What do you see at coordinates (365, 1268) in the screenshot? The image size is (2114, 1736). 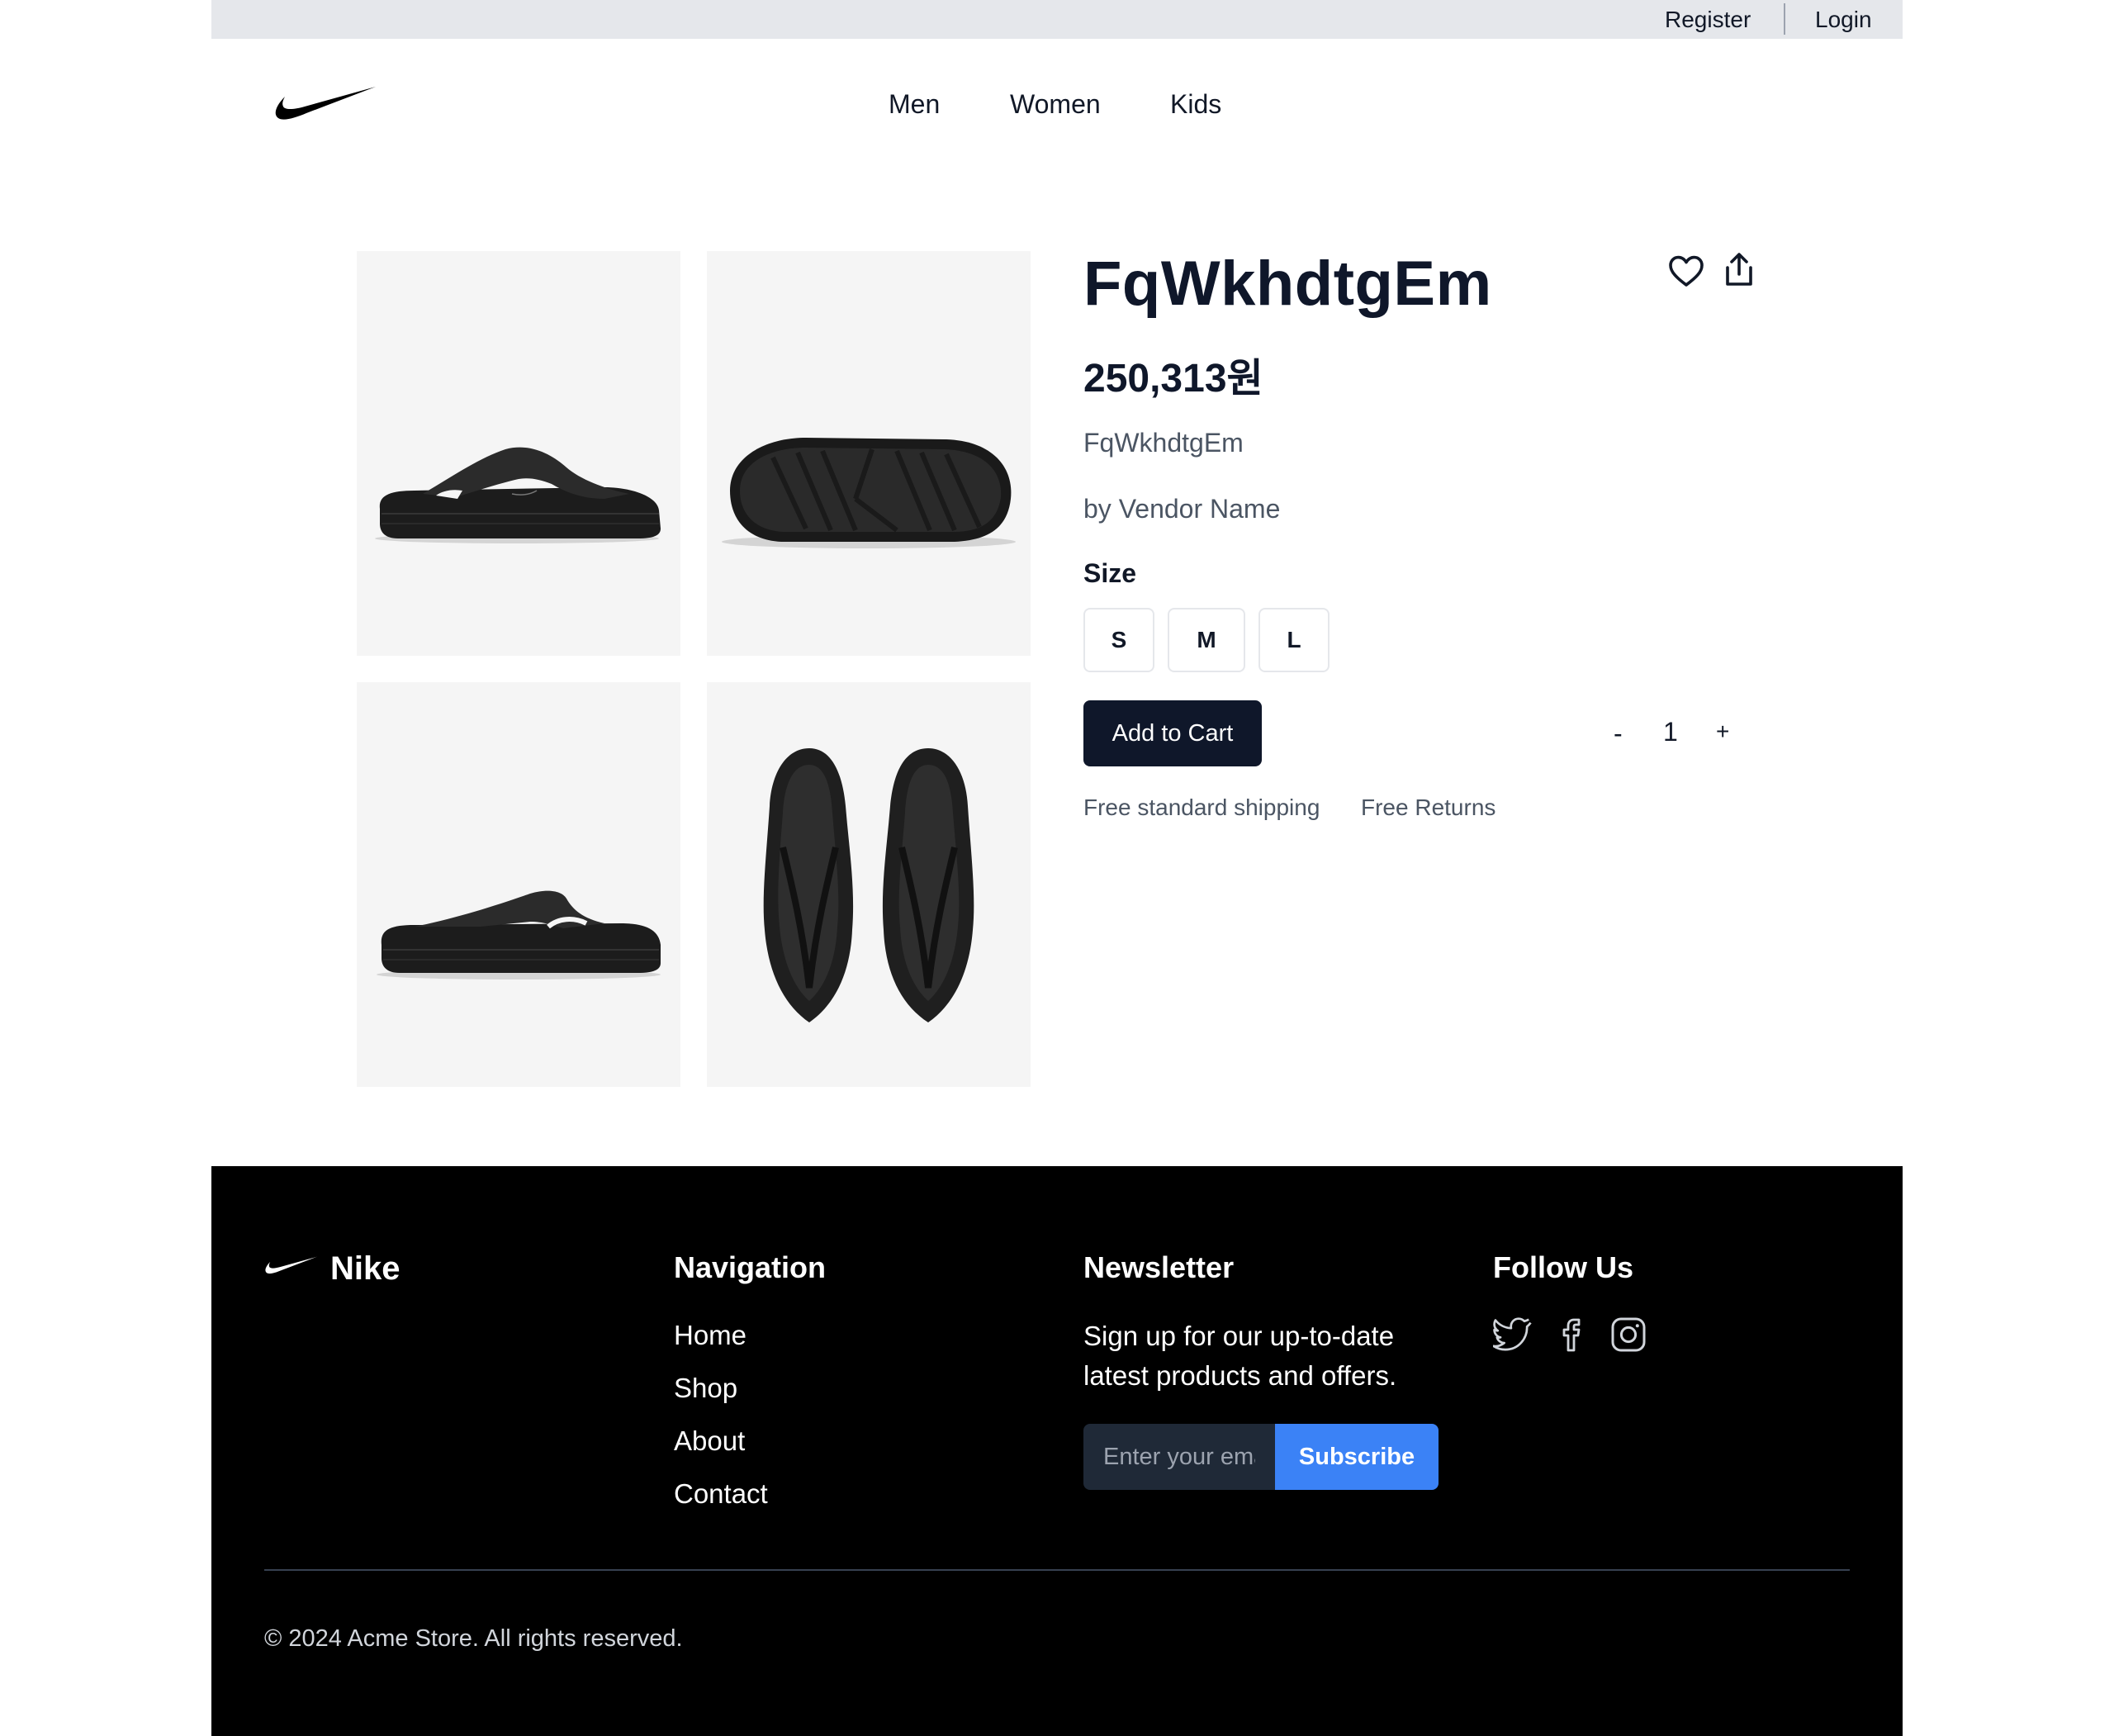 I see `footer-brand-name: Nike` at bounding box center [365, 1268].